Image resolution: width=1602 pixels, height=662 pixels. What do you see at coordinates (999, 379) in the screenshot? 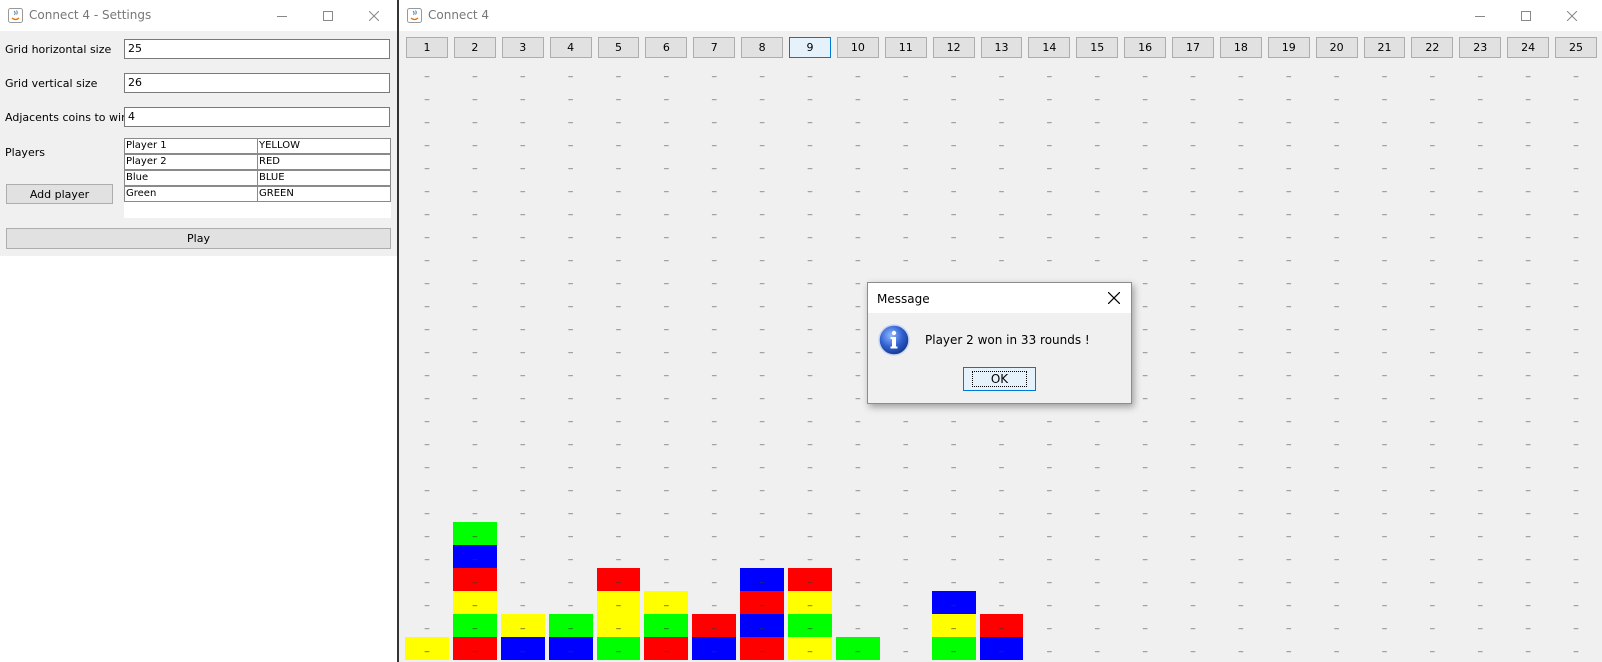
I see `ok-button: OK` at bounding box center [999, 379].